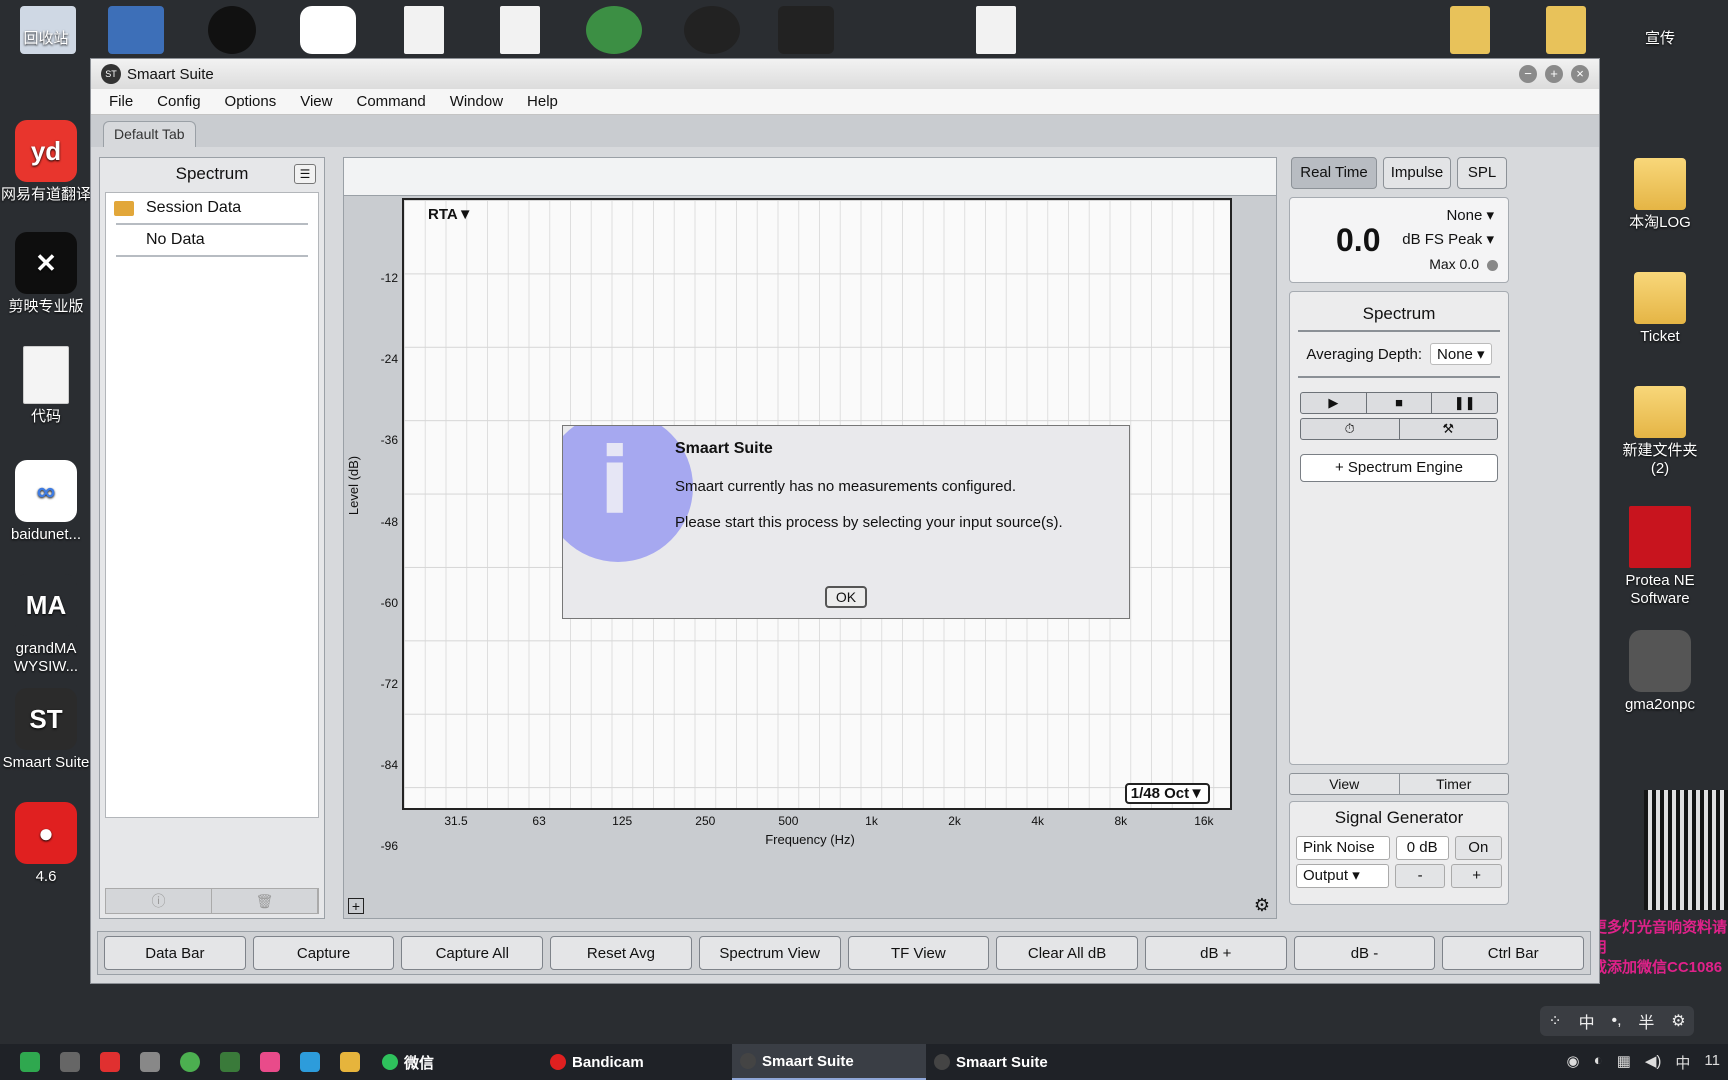 Image resolution: width=1728 pixels, height=1080 pixels. Describe the element at coordinates (323, 953) in the screenshot. I see `capture-button: Capture` at that location.